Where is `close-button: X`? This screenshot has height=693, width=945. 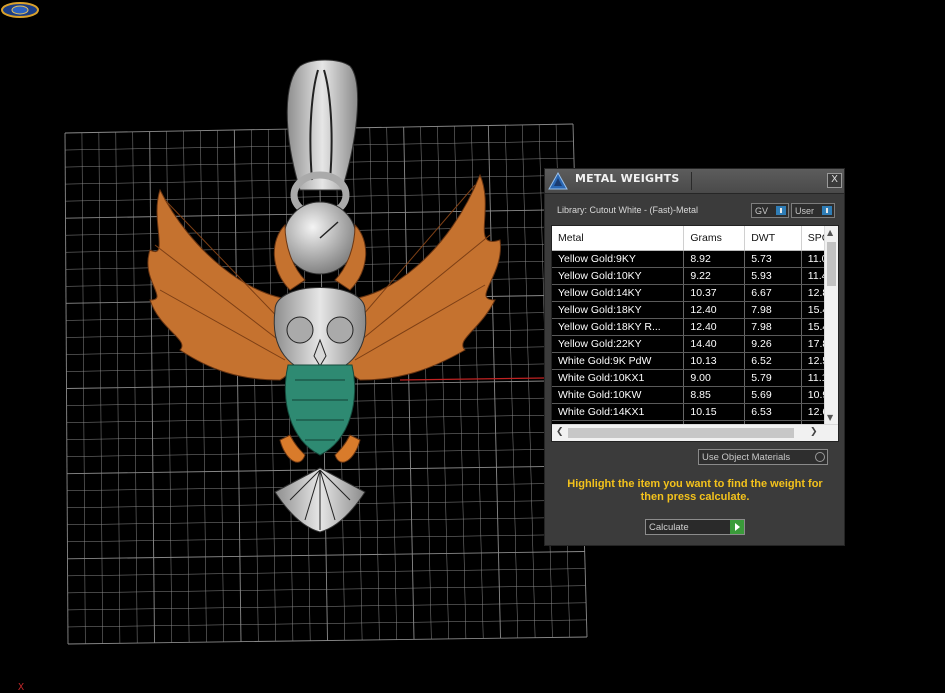
close-button: X is located at coordinates (834, 180).